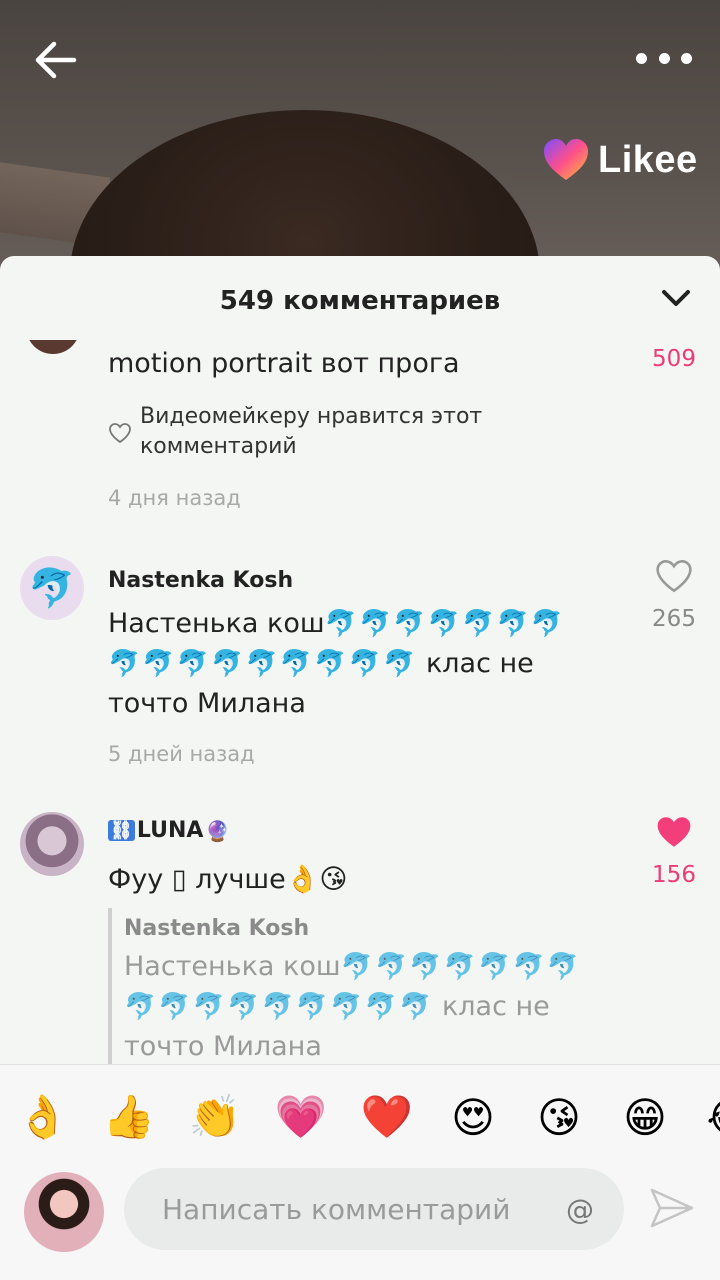  I want to click on dolphin-avatar-icon: 🐬, so click(52, 587).